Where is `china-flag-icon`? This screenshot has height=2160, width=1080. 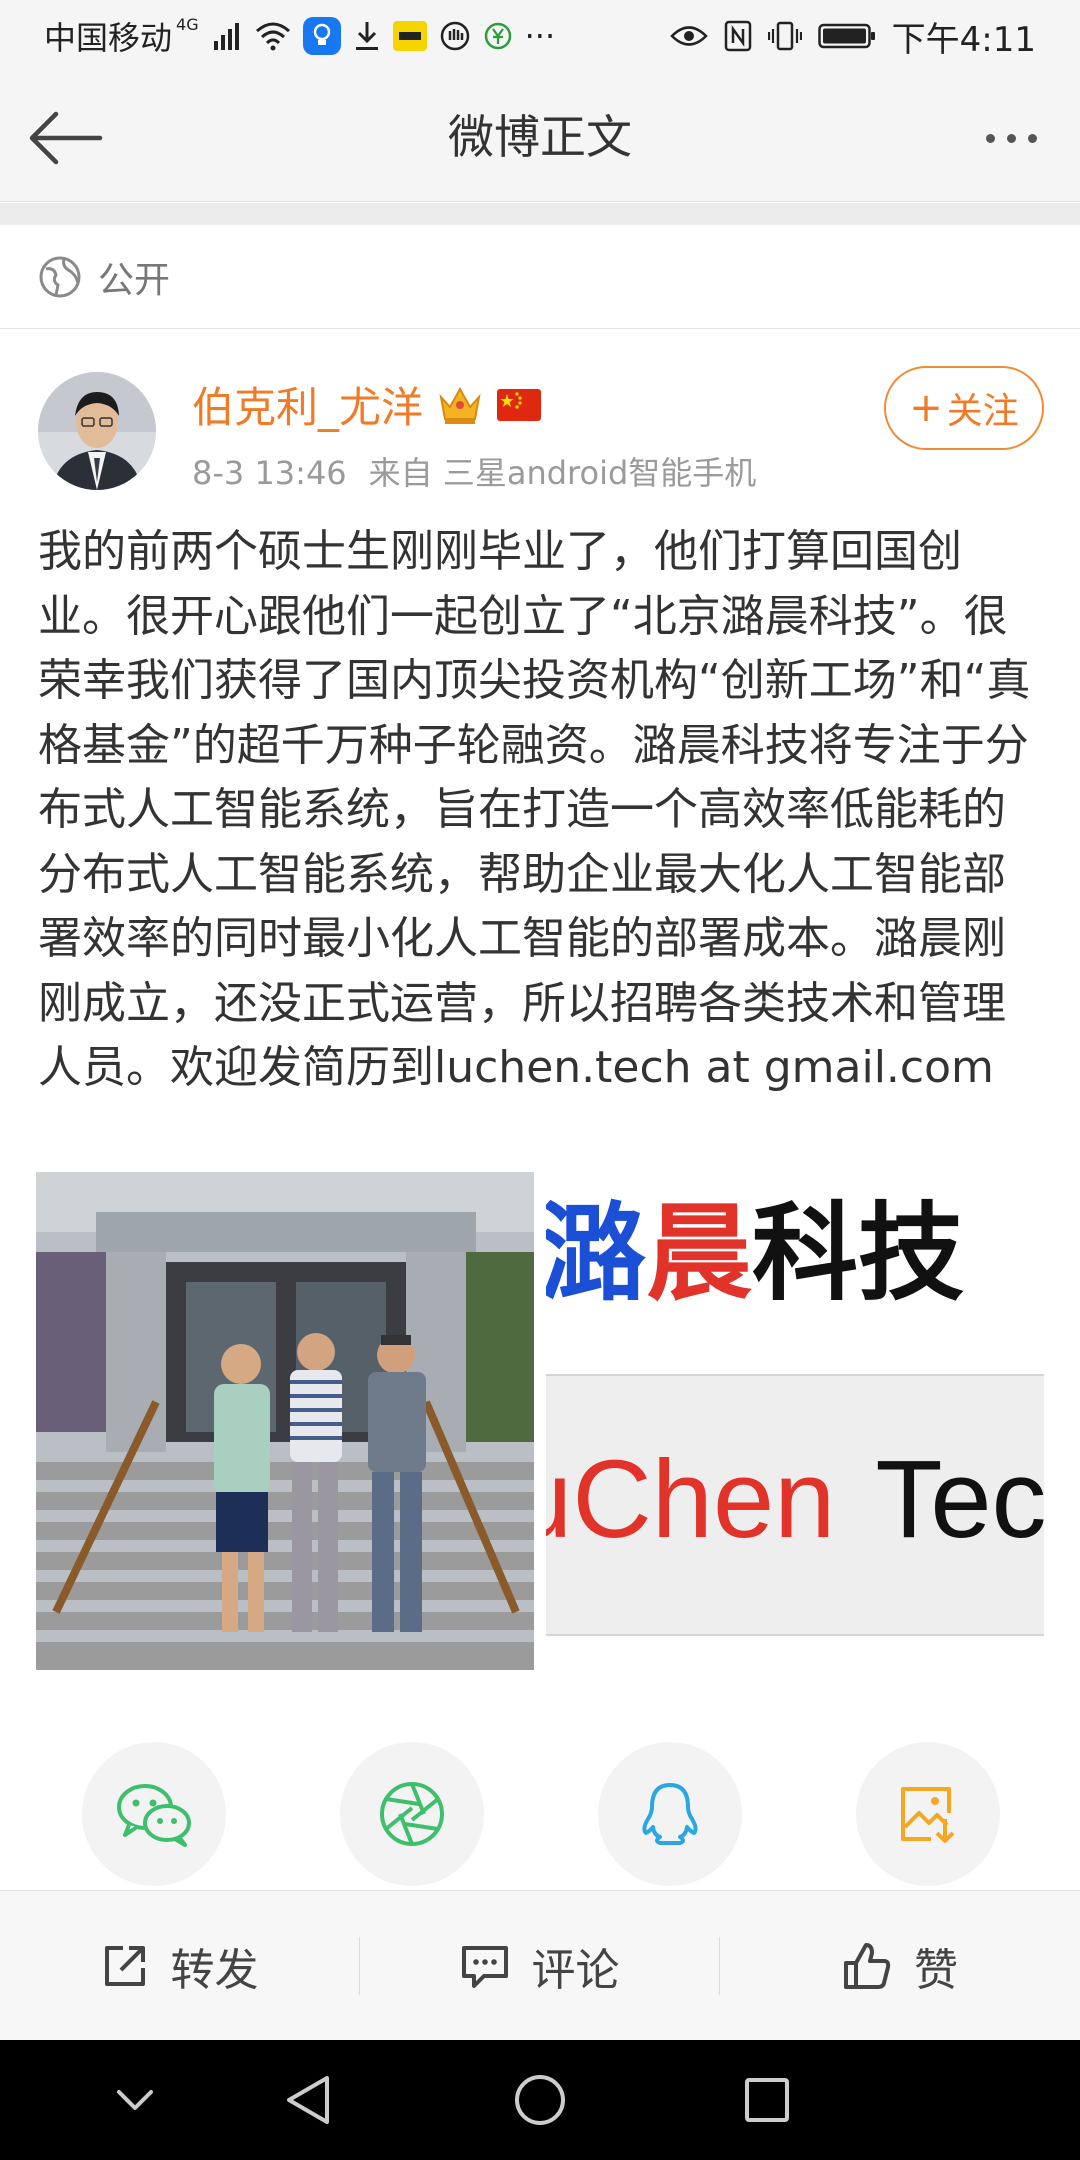 china-flag-icon is located at coordinates (519, 404).